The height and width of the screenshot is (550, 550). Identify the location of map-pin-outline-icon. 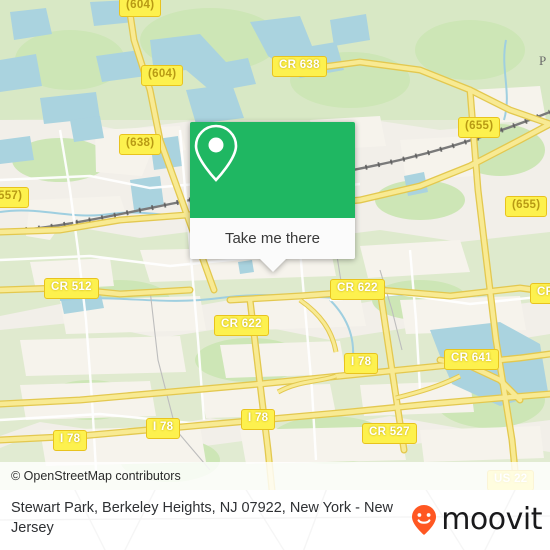
(216, 153).